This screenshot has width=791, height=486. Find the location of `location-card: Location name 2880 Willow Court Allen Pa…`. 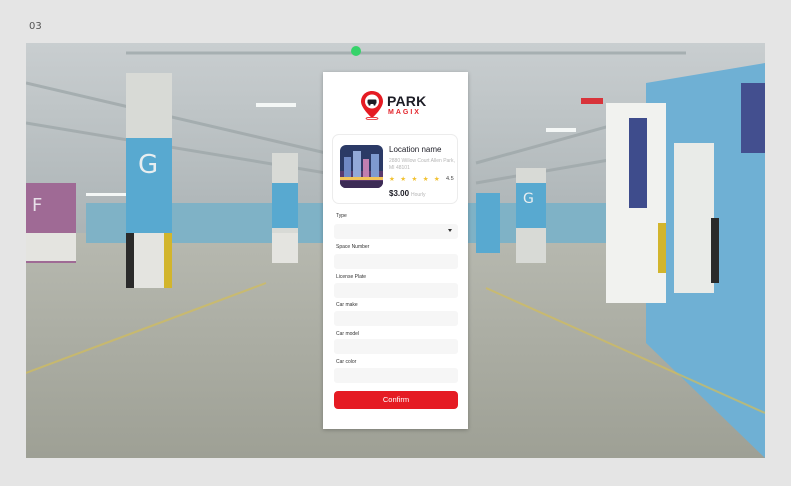

location-card: Location name 2880 Willow Court Allen Pa… is located at coordinates (395, 169).